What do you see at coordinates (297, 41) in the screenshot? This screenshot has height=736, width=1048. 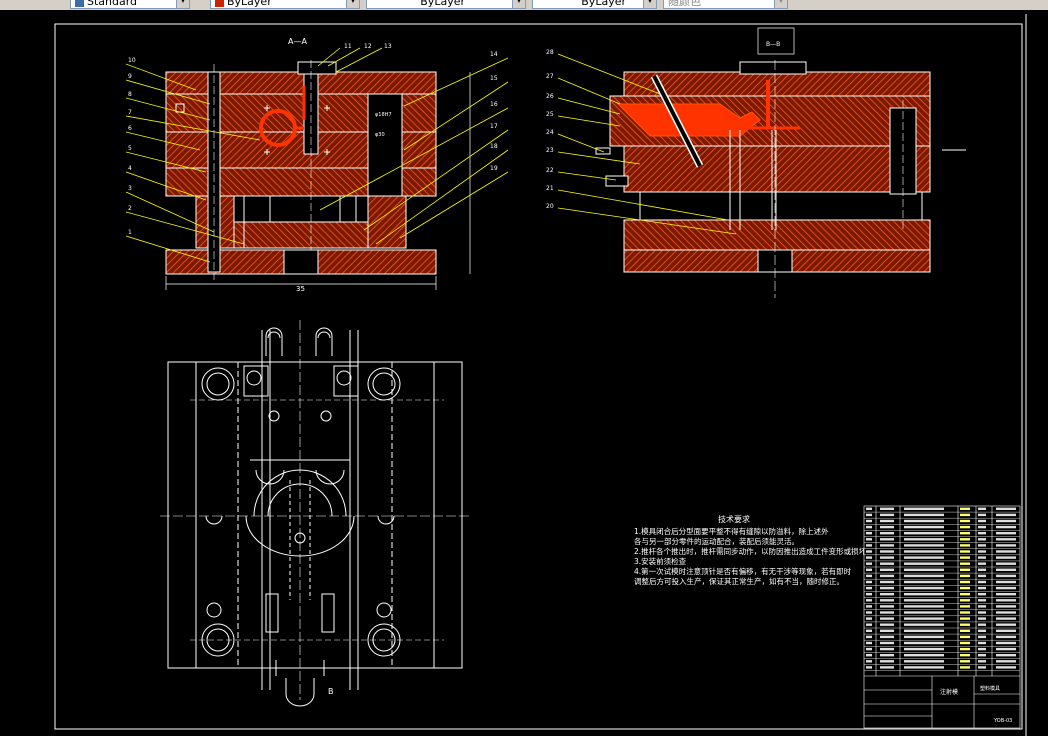 I see `section-a-a-label: A—A` at bounding box center [297, 41].